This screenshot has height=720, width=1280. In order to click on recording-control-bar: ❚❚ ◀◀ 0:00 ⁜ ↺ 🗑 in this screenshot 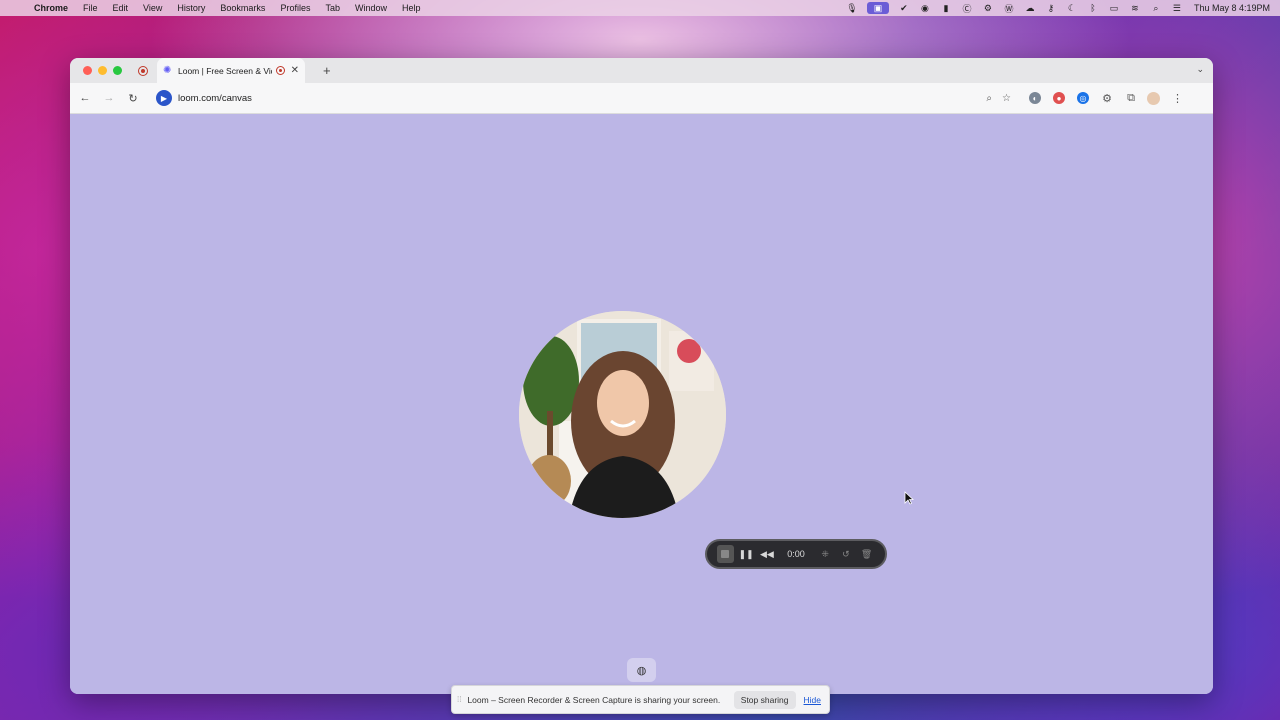, I will do `click(796, 554)`.